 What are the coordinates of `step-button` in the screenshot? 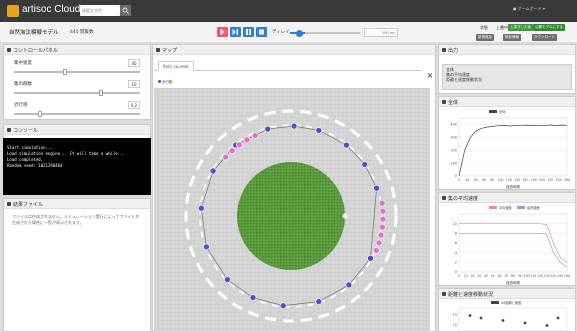 It's located at (235, 32).